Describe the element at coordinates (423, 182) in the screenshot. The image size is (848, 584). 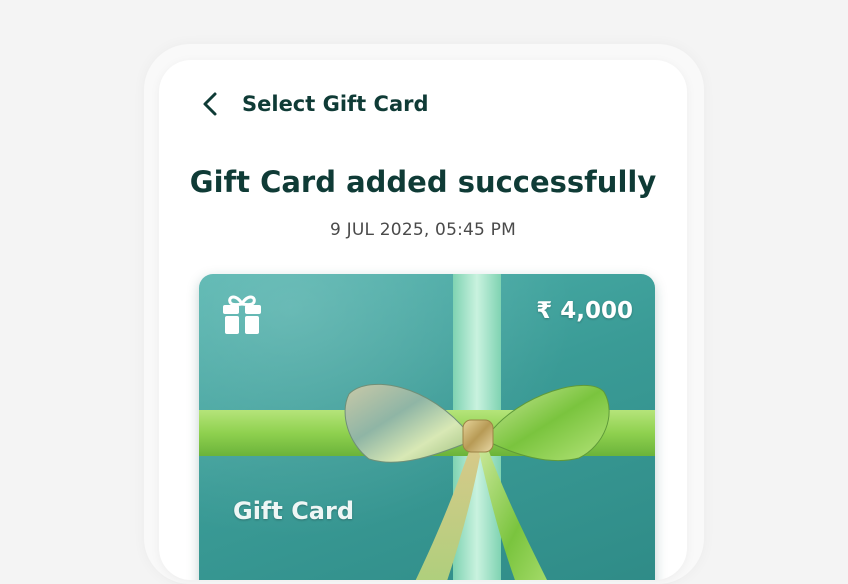
I see `success-headline: Gift Card added successfully` at that location.